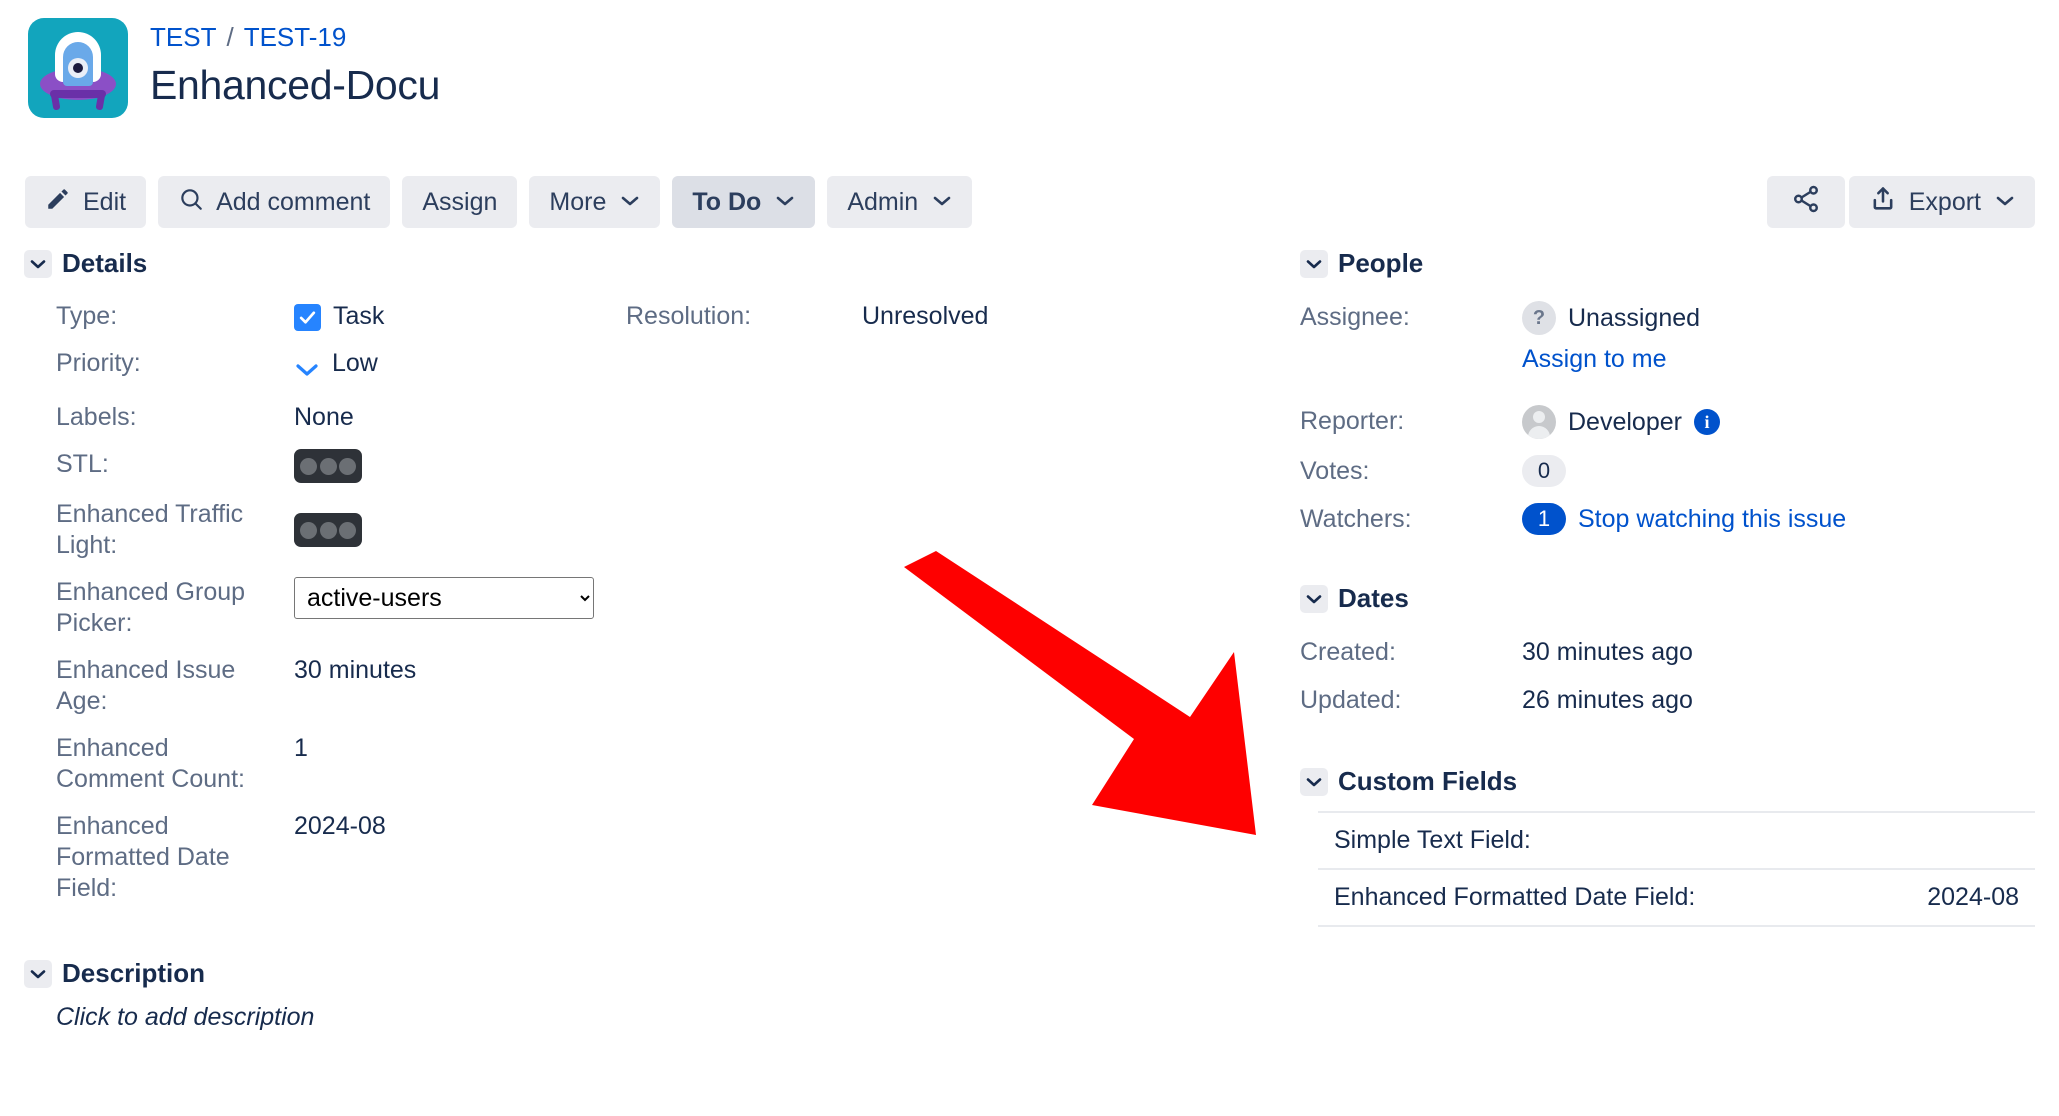 The width and height of the screenshot is (2059, 1116). What do you see at coordinates (1544, 519) in the screenshot?
I see `watchers-badge: 1` at bounding box center [1544, 519].